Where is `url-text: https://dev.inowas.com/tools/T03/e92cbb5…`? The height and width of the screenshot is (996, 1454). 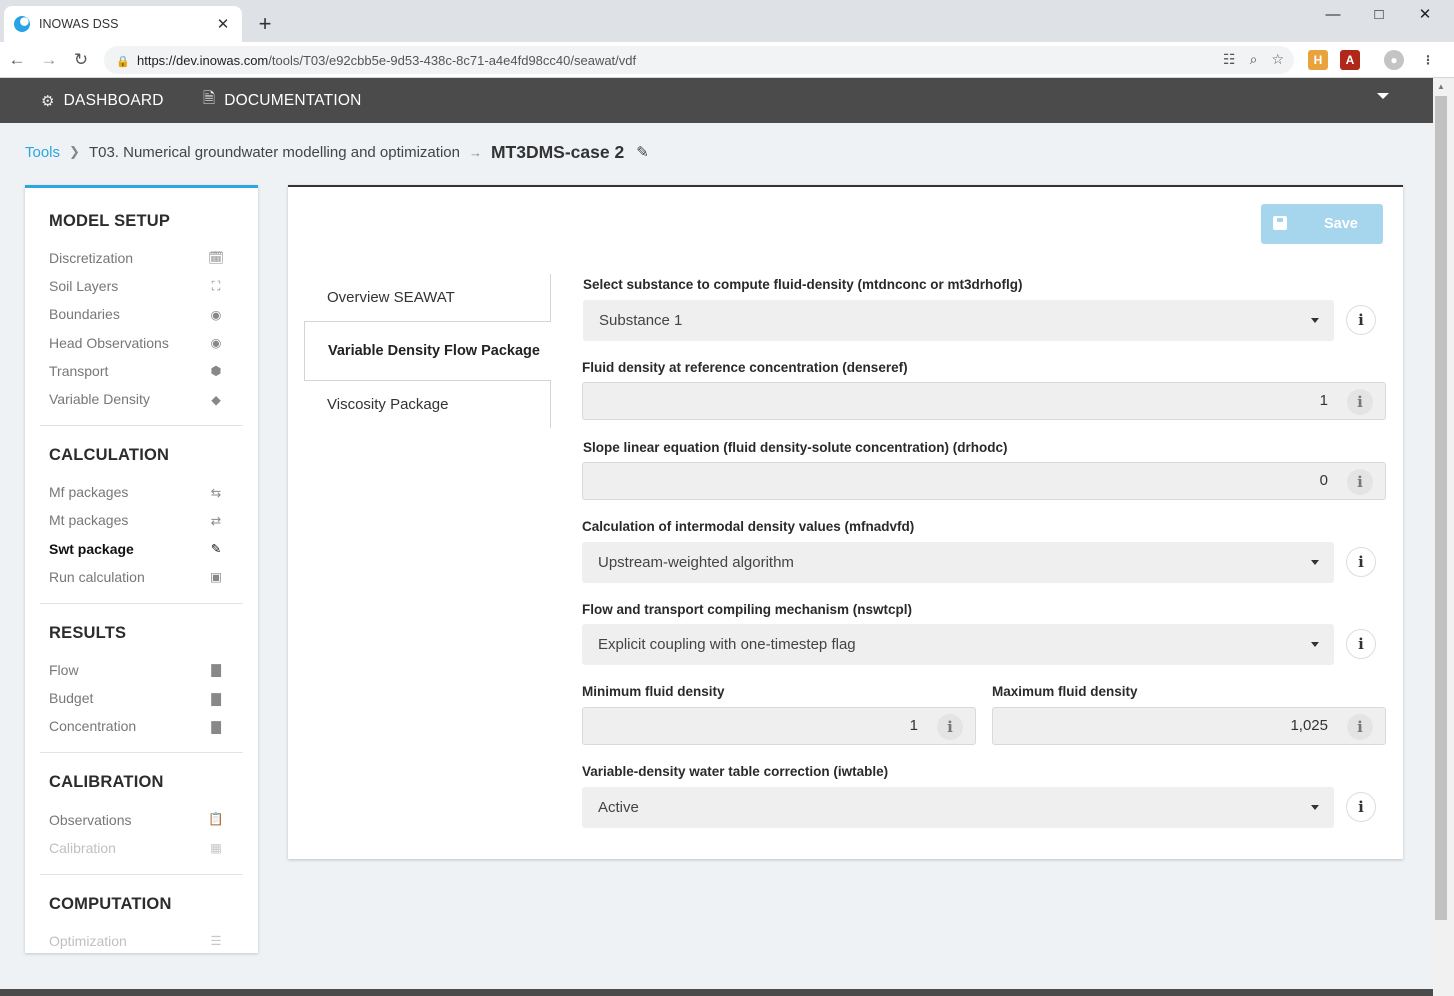 url-text: https://dev.inowas.com/tools/T03/e92cbb5… is located at coordinates (387, 60).